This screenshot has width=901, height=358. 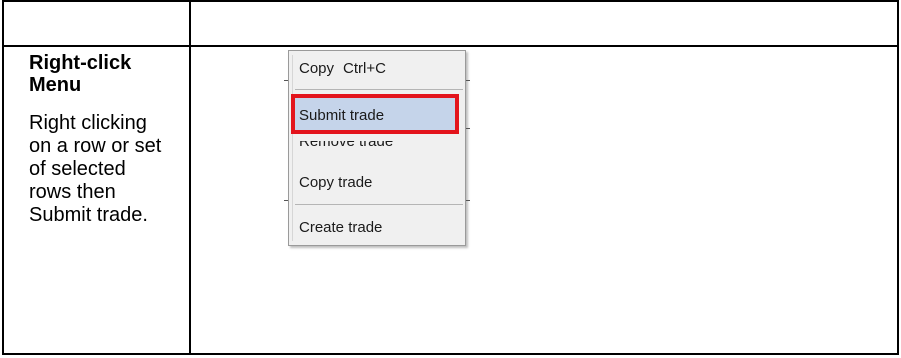 I want to click on menu-item-submit-trade: Submit trade, so click(x=375, y=114).